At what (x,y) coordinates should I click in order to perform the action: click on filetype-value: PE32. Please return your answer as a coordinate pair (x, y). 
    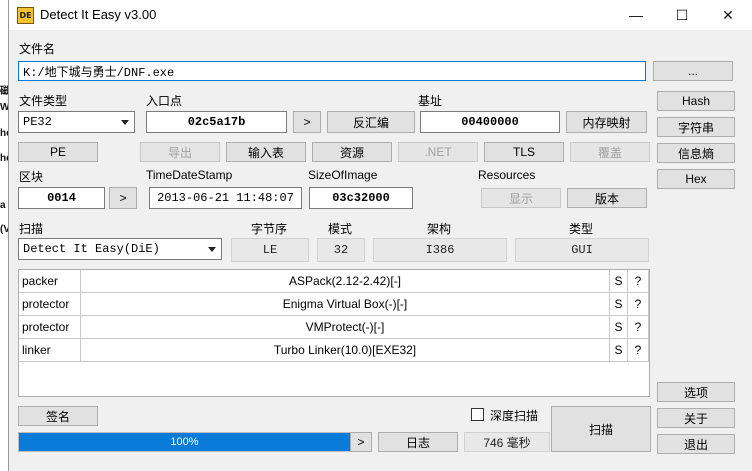
    Looking at the image, I should click on (37, 122).